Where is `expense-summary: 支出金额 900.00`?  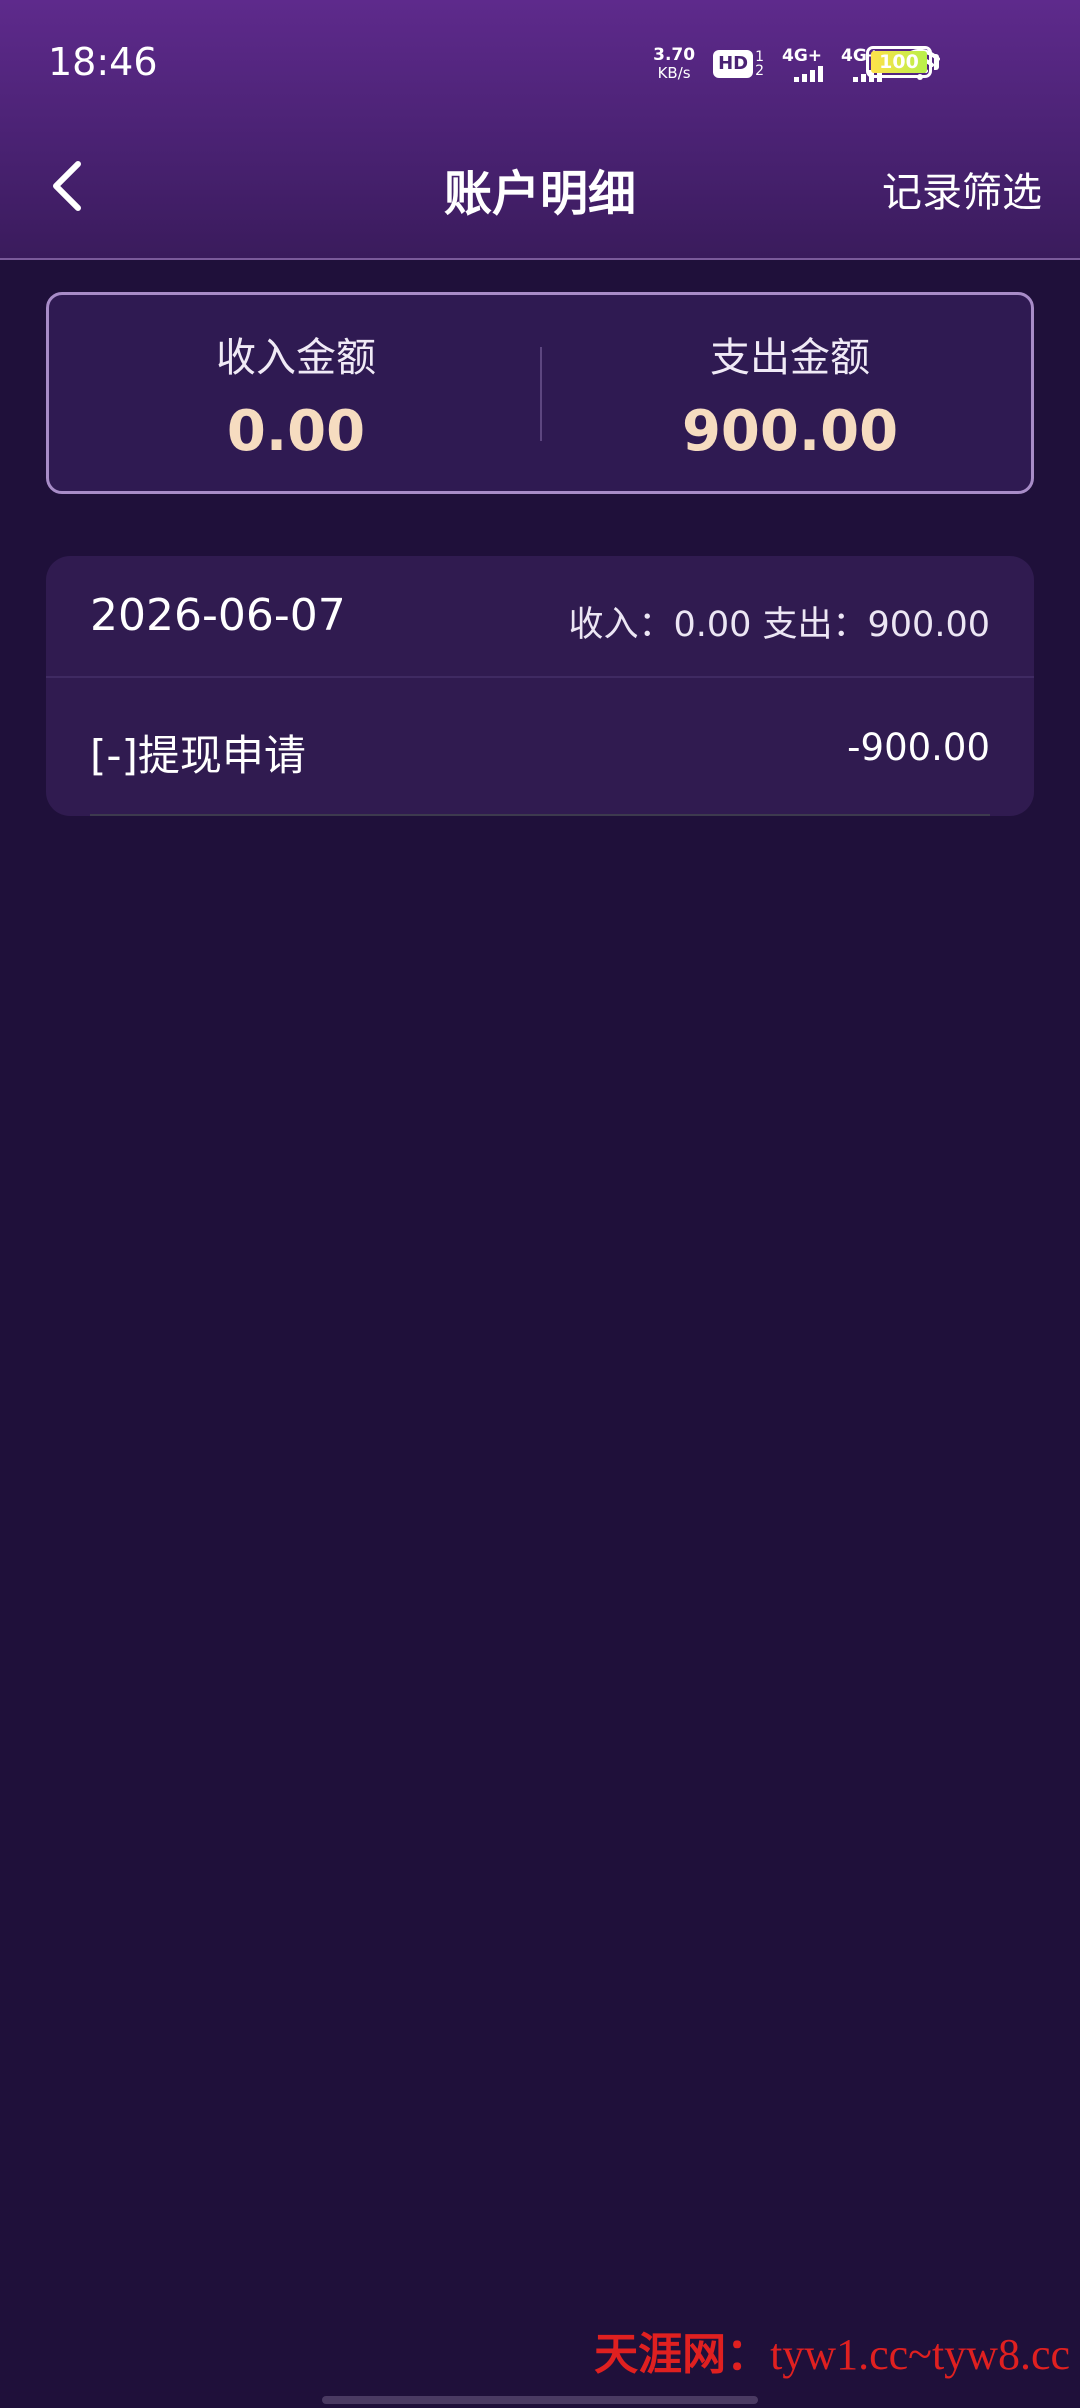 expense-summary: 支出金额 900.00 is located at coordinates (790, 393).